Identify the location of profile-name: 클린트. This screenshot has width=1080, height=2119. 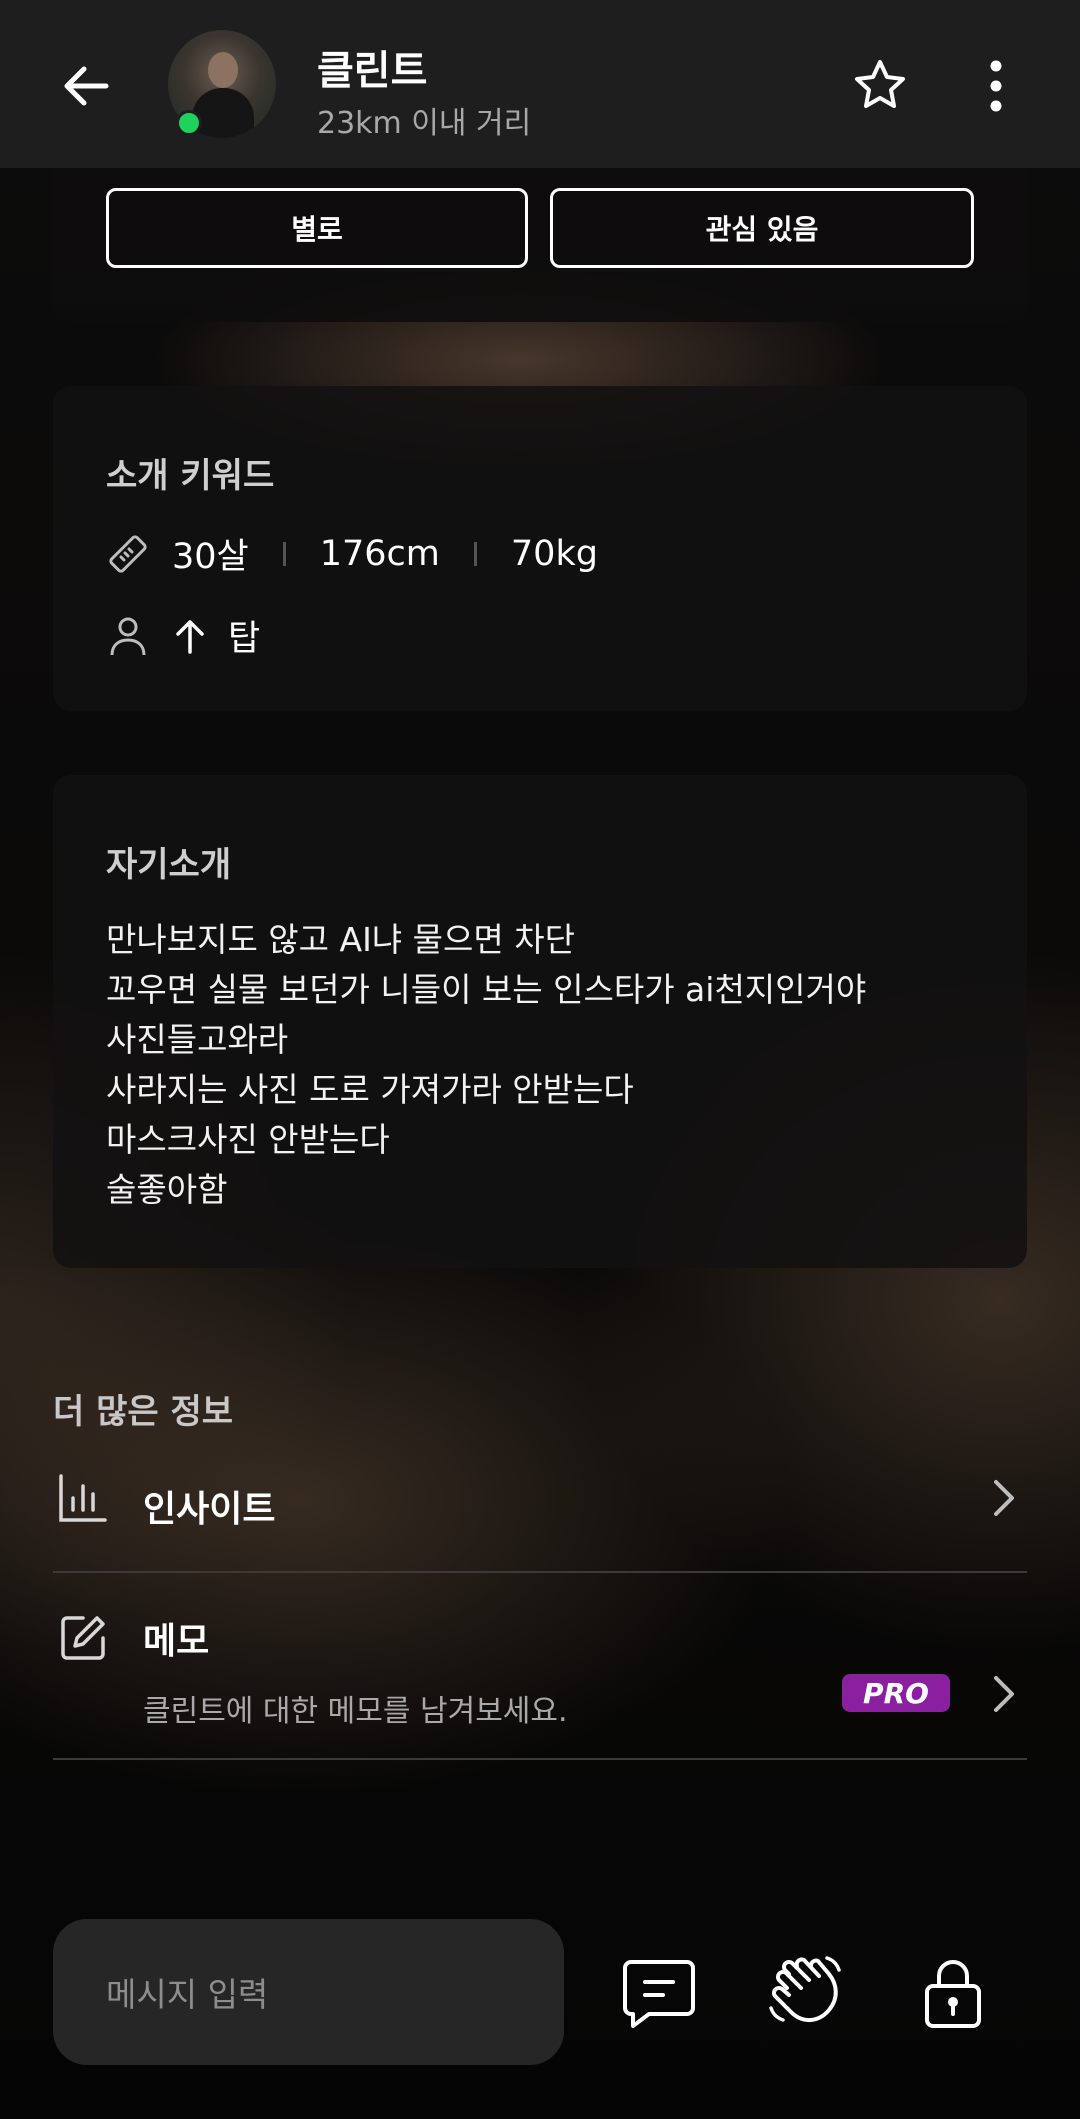
(372, 71).